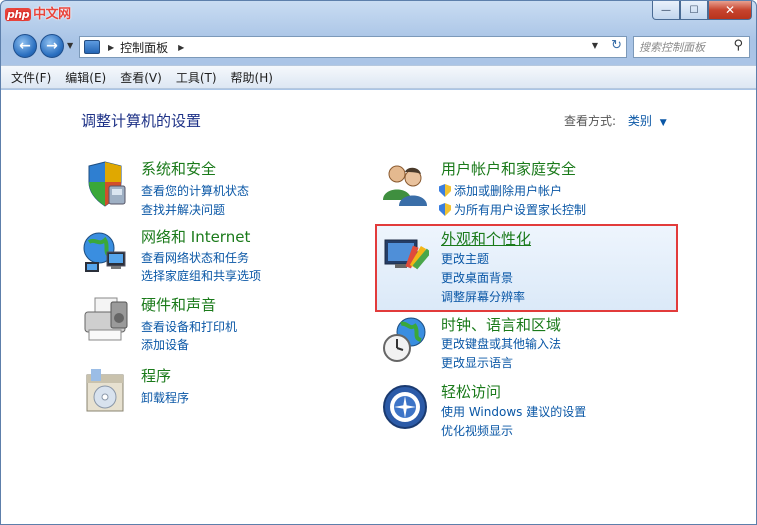 This screenshot has width=757, height=525. What do you see at coordinates (520, 210) in the screenshot?
I see `link-parental-controls-text: 为所有用户设置家长控制` at bounding box center [520, 210].